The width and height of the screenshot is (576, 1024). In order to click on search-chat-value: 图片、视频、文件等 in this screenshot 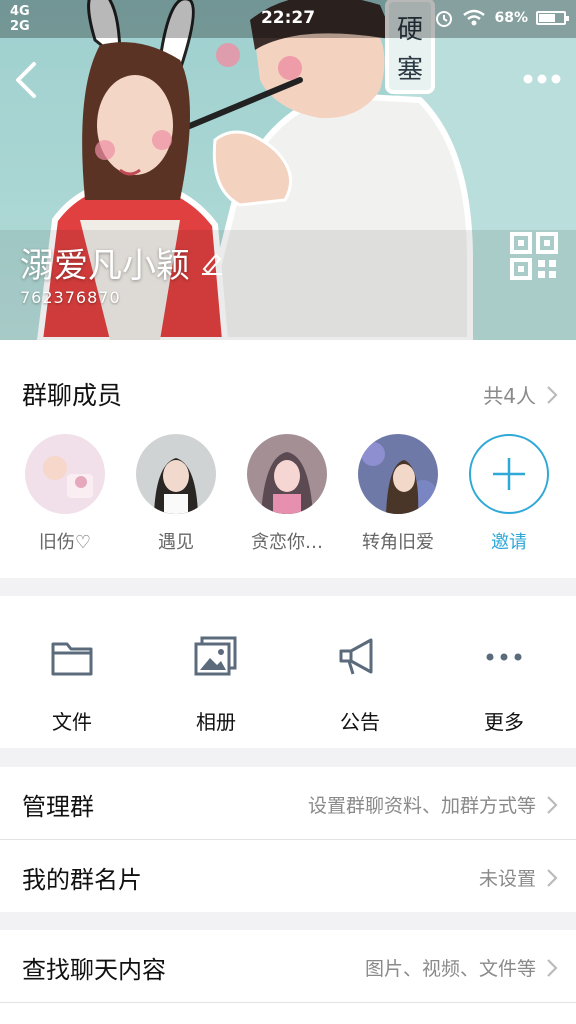, I will do `click(450, 969)`.